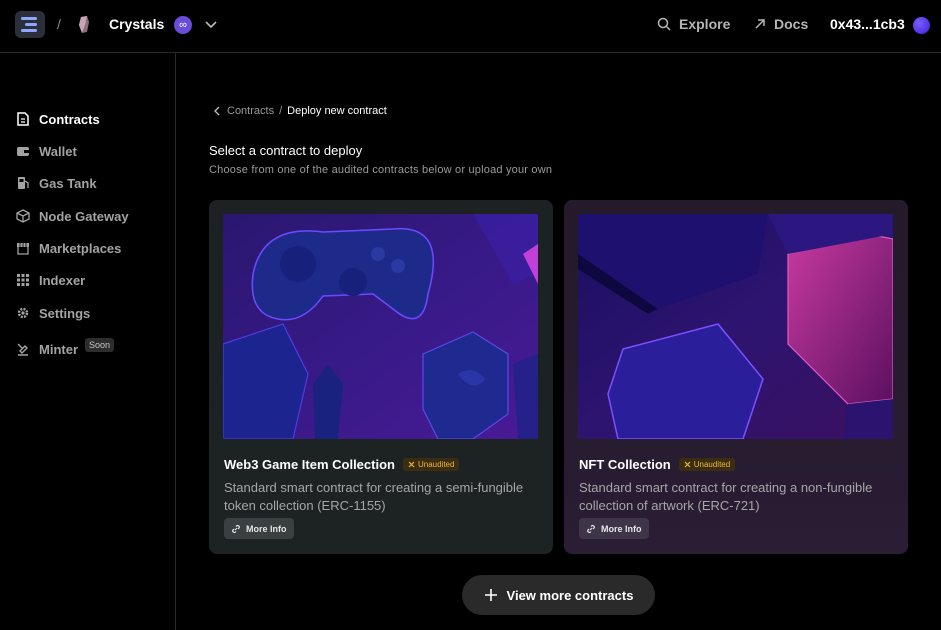  Describe the element at coordinates (23, 216) in the screenshot. I see `cube-icon` at that location.